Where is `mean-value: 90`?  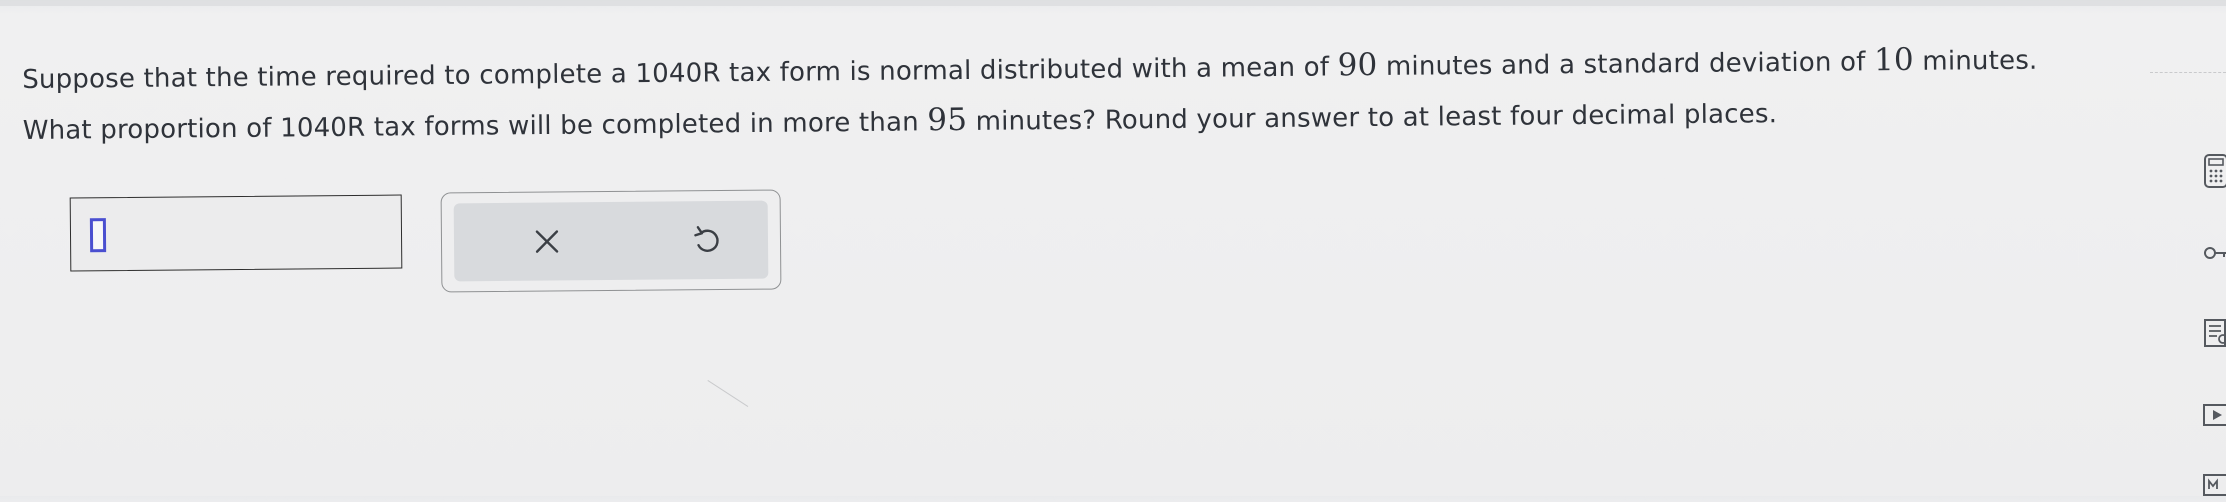 mean-value: 90 is located at coordinates (1357, 65).